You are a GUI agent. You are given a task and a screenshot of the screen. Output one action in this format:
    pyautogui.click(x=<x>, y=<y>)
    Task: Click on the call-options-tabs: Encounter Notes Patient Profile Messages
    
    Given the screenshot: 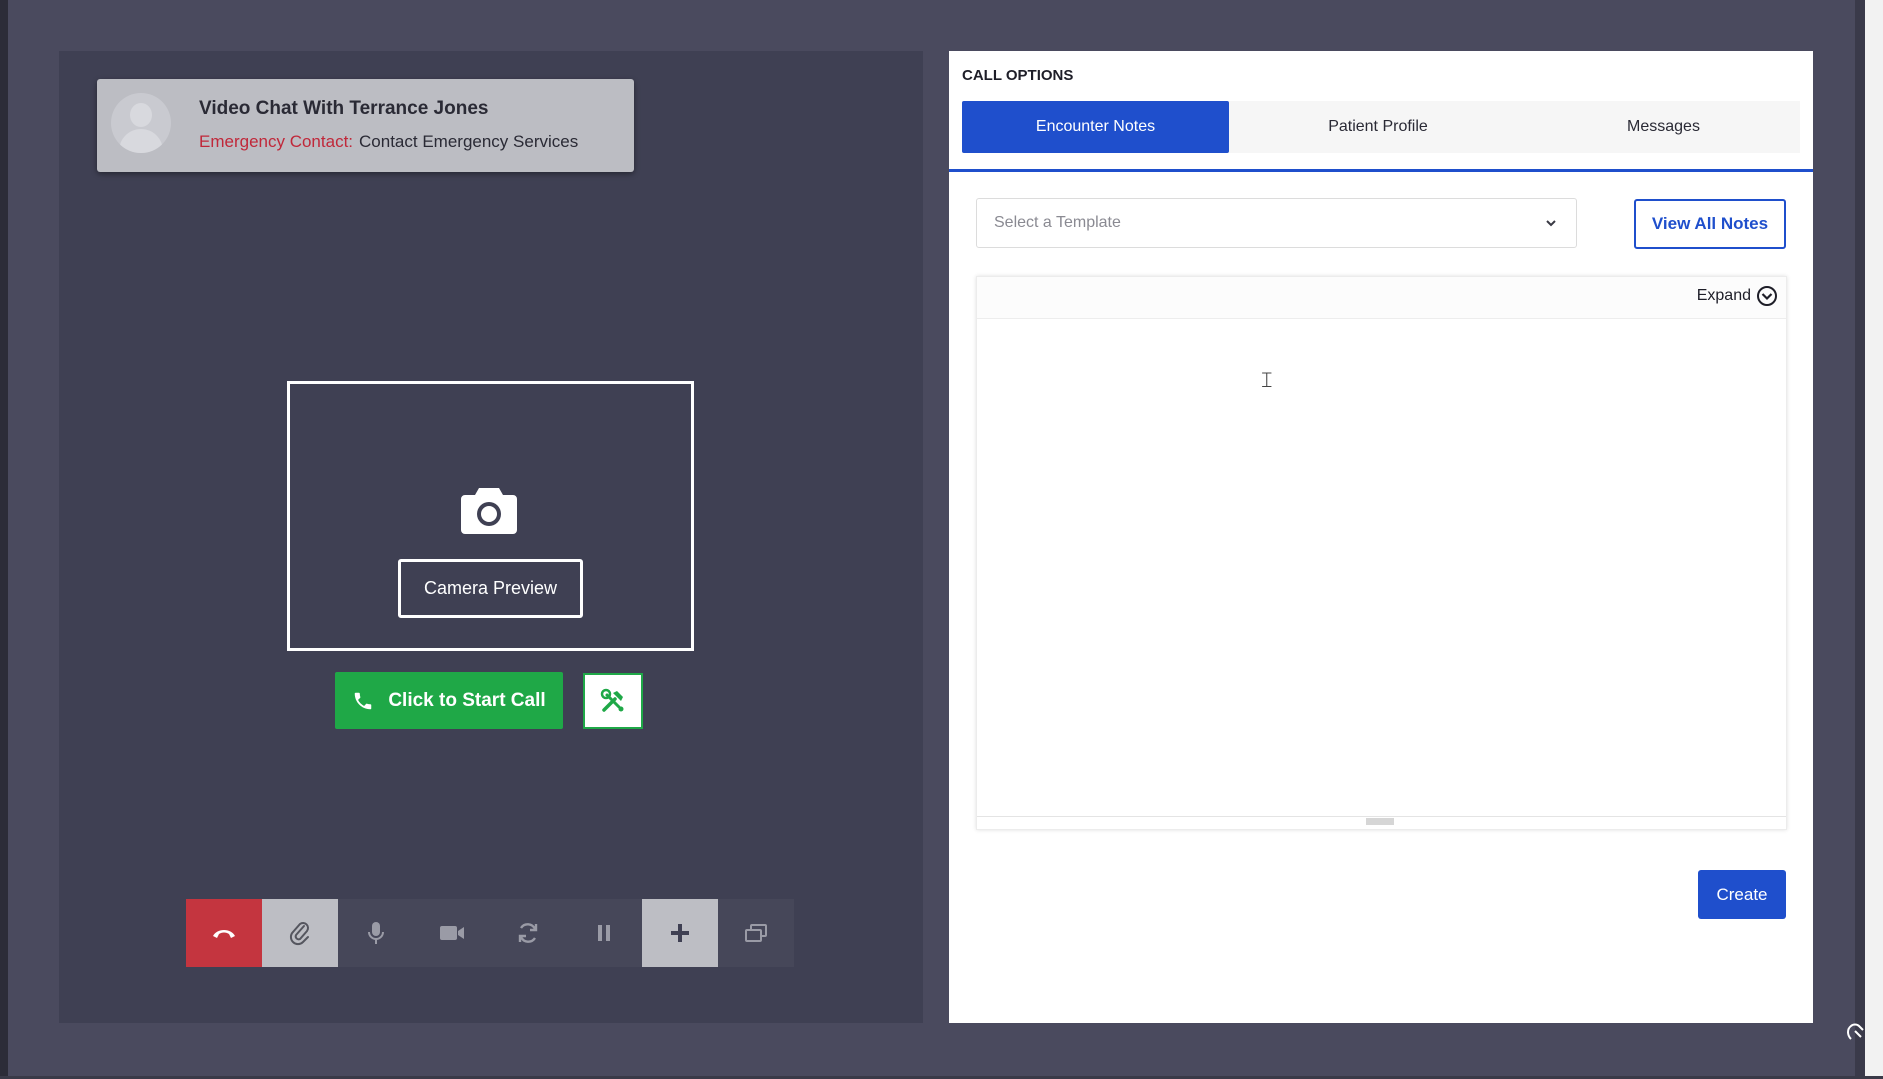 What is the action you would take?
    pyautogui.click(x=1381, y=127)
    